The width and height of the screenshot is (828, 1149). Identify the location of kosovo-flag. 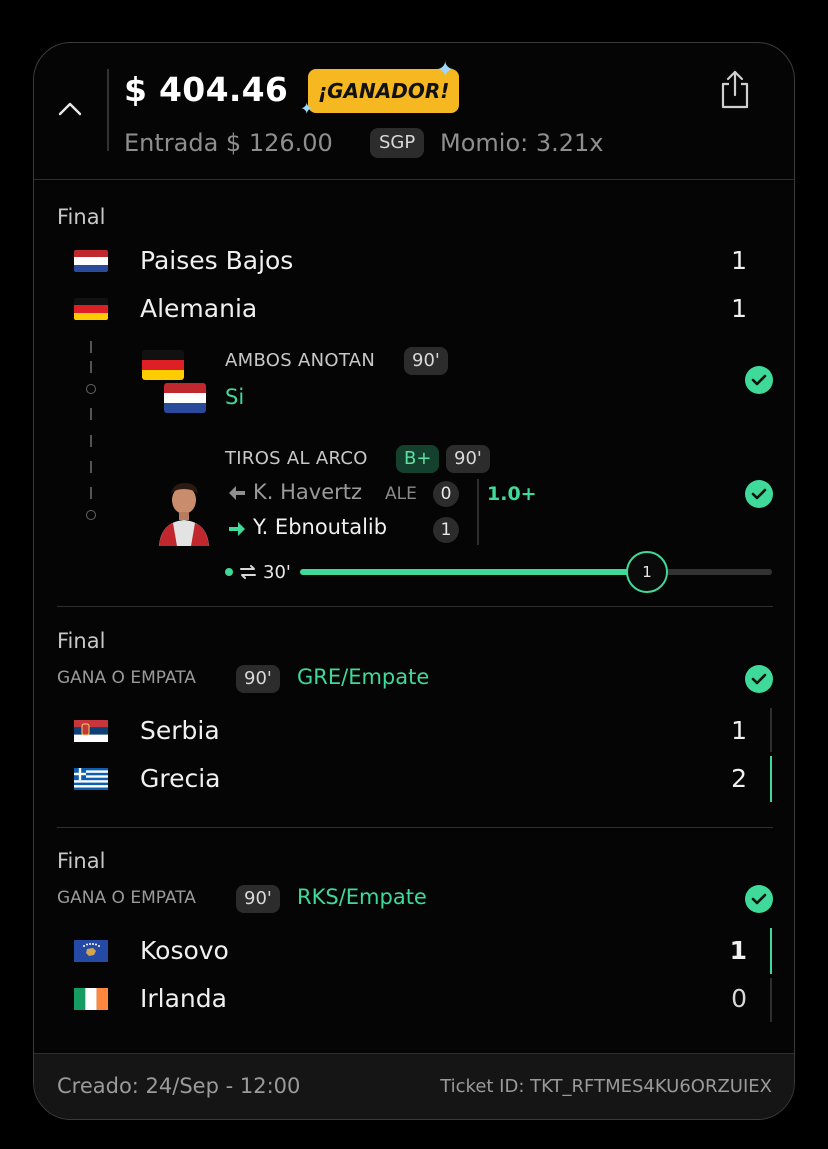
(91, 951).